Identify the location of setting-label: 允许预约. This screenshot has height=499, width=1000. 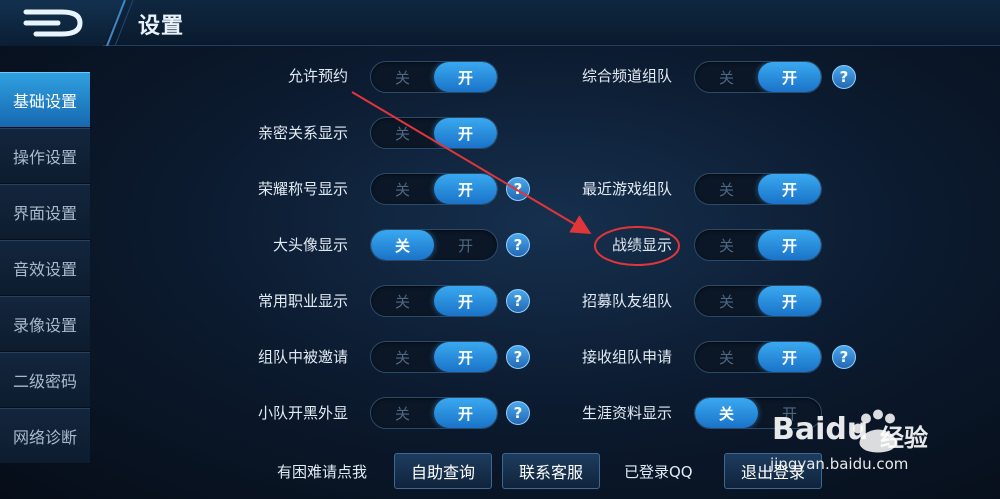
(317, 76).